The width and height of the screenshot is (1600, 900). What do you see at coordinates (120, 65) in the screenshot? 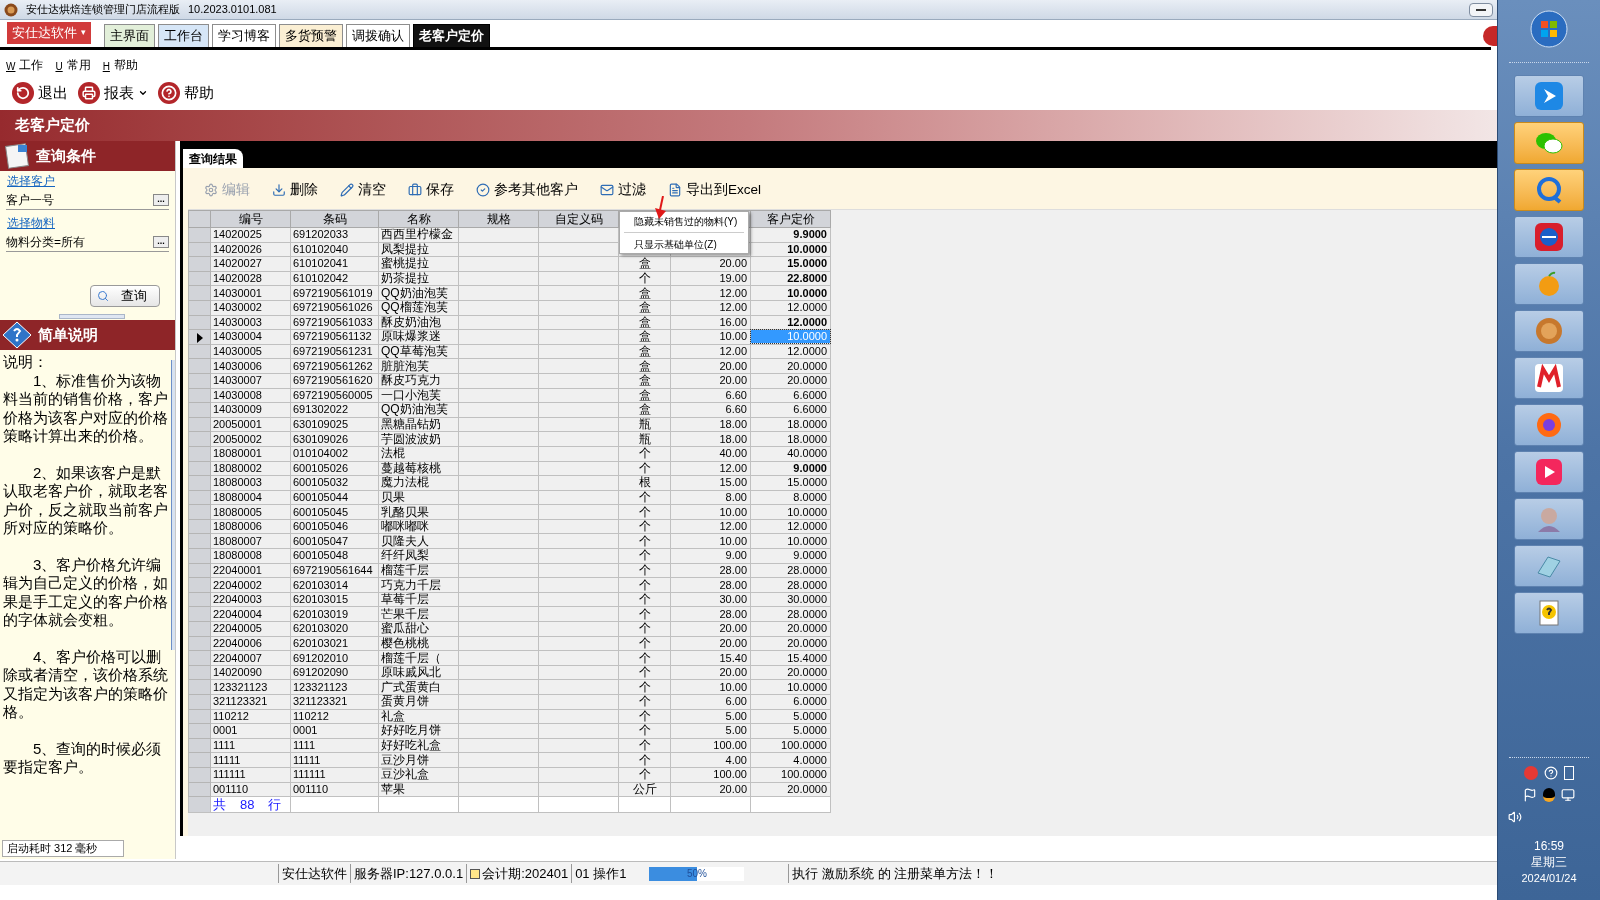
I see `menu-item: H 帮助` at bounding box center [120, 65].